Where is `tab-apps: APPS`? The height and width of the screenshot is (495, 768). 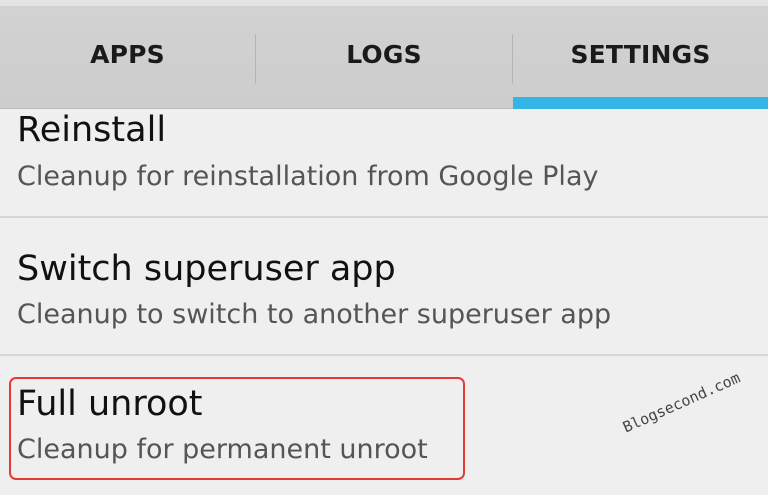 tab-apps: APPS is located at coordinates (127, 54).